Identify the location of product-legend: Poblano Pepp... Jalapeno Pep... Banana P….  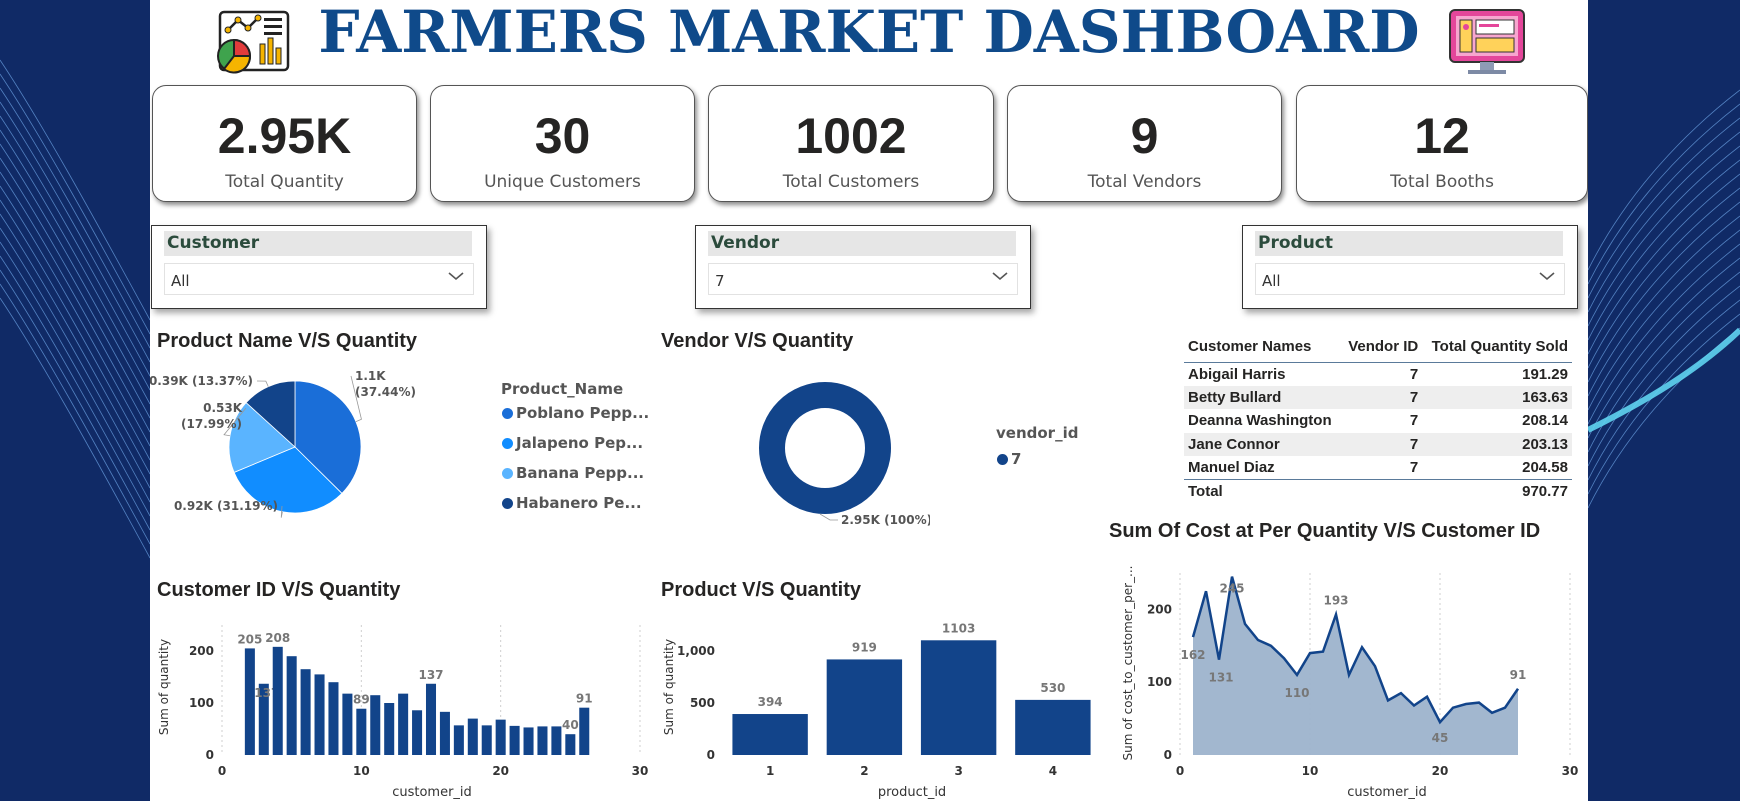
(575, 464).